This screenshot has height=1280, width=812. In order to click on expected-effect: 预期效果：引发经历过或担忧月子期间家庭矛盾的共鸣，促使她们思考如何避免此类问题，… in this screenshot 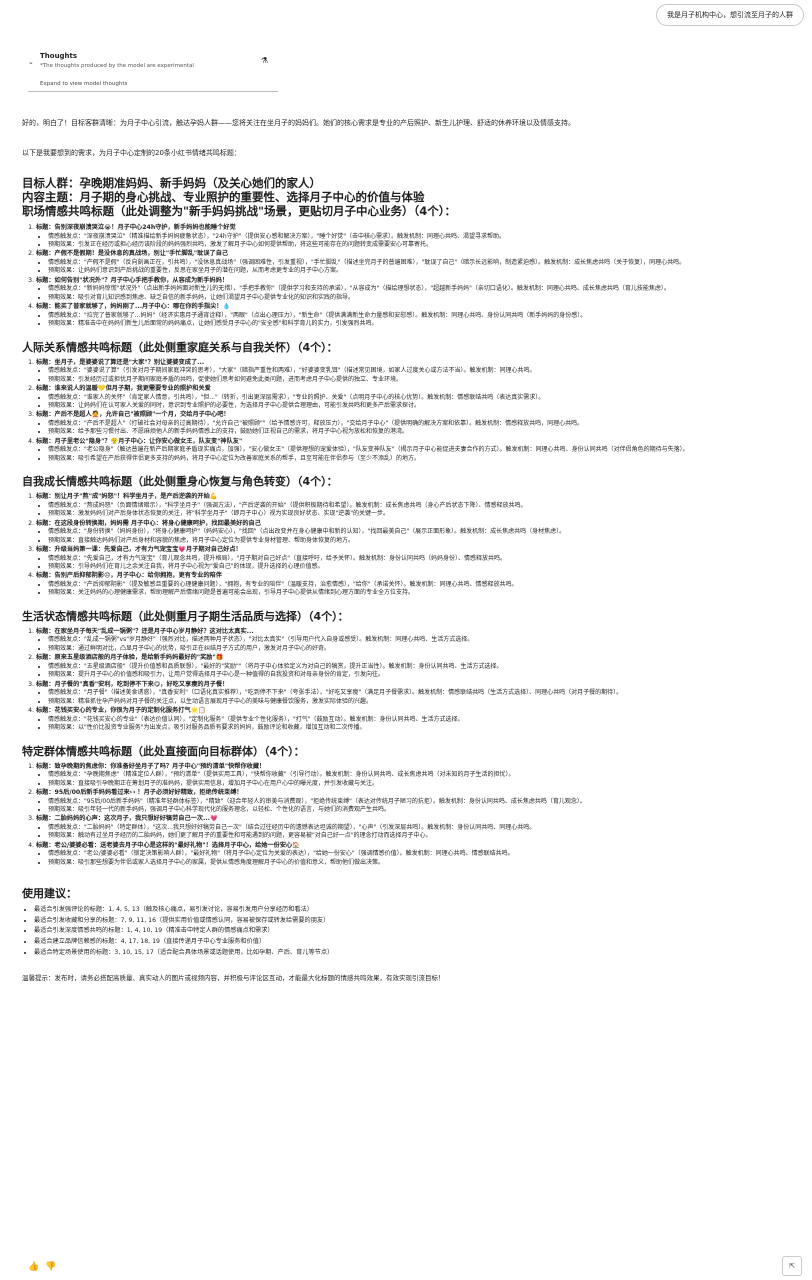, I will do `click(425, 380)`.